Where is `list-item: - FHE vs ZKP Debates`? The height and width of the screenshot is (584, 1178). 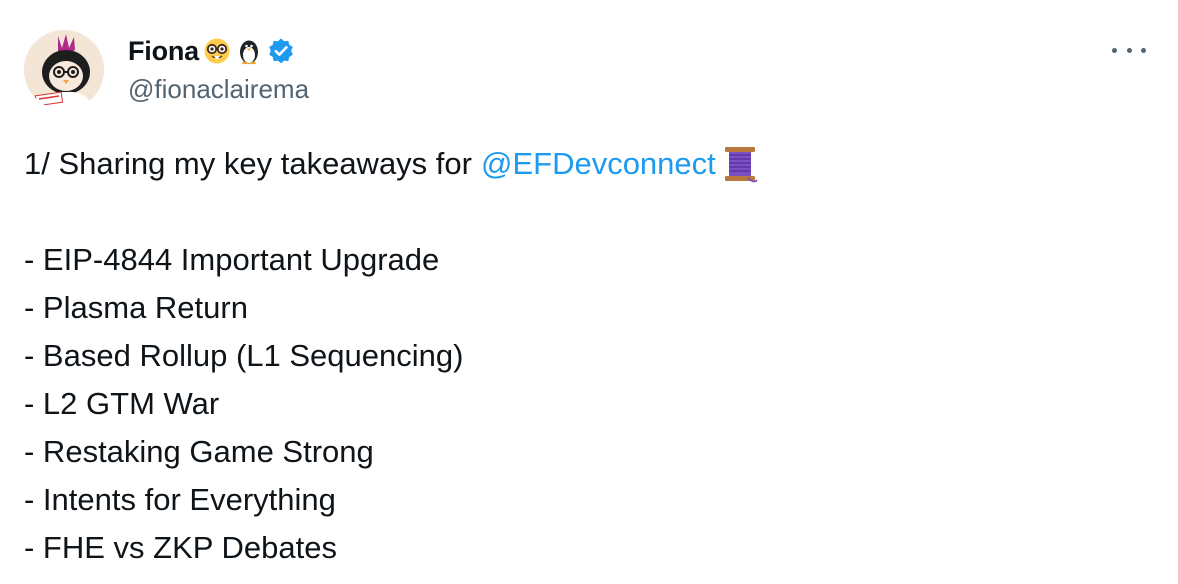
list-item: - FHE vs ZKP Debates is located at coordinates (180, 547).